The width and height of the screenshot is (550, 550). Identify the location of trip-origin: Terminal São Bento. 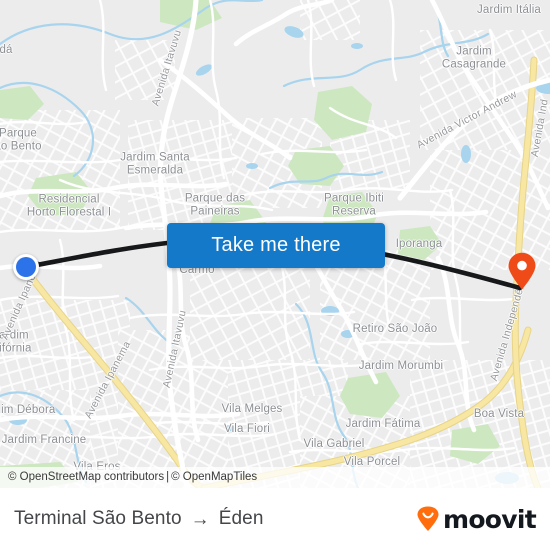
(98, 518).